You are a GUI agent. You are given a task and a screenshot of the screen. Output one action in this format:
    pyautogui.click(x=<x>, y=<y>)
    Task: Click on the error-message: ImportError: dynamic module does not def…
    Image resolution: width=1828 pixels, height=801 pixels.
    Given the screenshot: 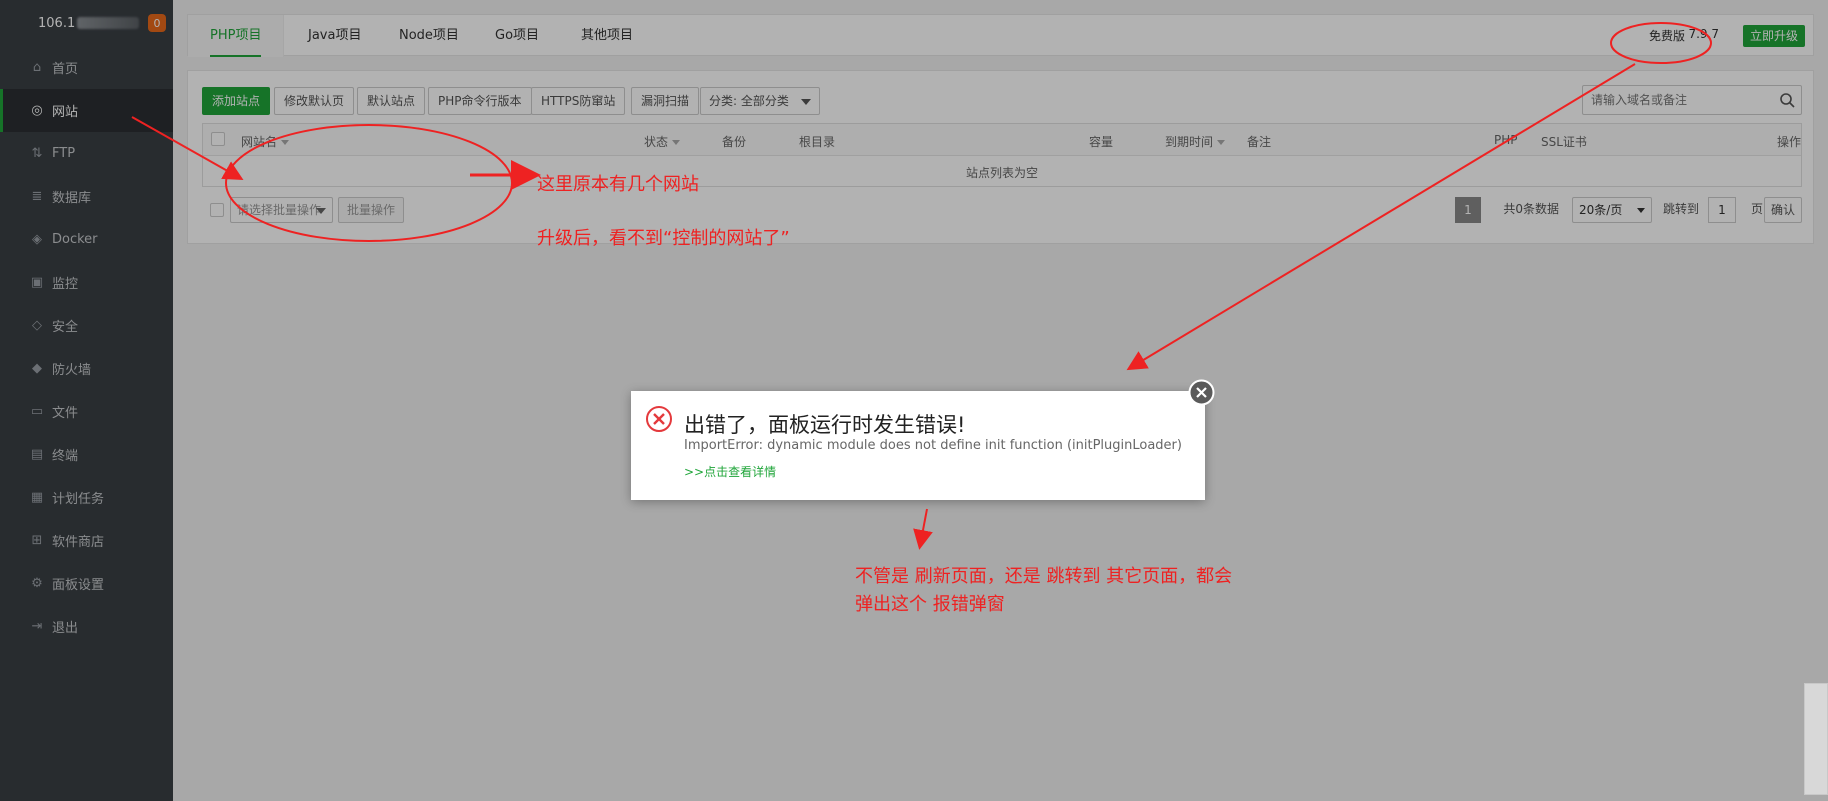 What is the action you would take?
    pyautogui.click(x=933, y=445)
    